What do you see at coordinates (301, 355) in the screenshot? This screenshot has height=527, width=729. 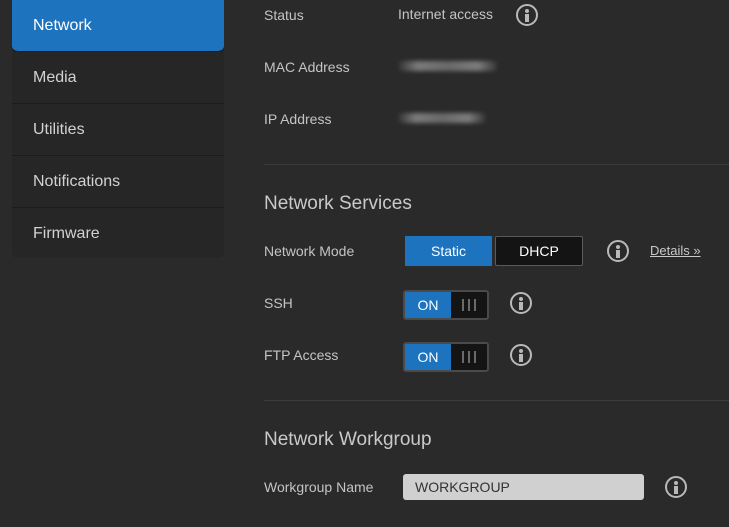 I see `ftp-access-label: FTP Access` at bounding box center [301, 355].